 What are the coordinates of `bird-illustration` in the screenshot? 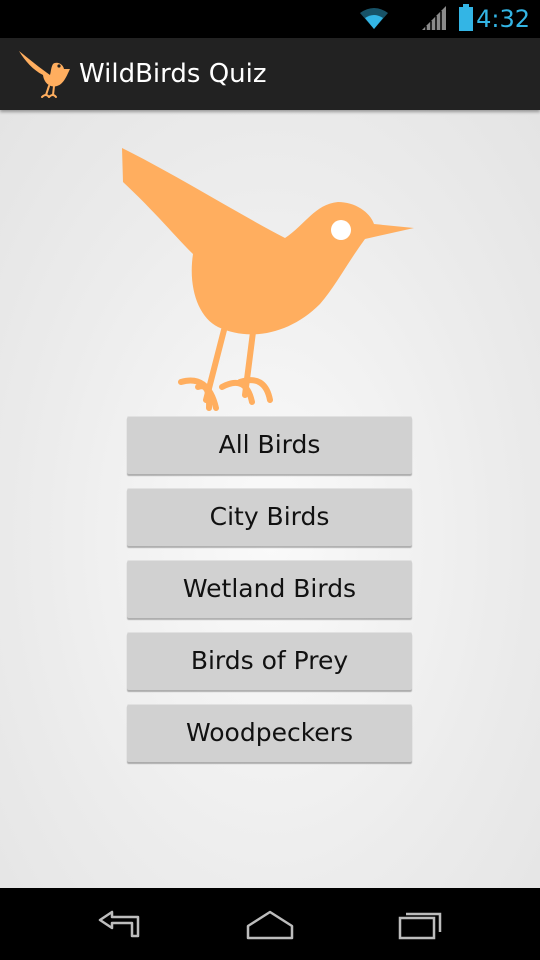 It's located at (268, 279).